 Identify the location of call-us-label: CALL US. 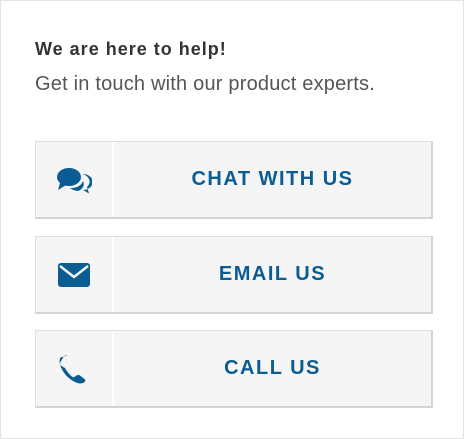
(272, 368).